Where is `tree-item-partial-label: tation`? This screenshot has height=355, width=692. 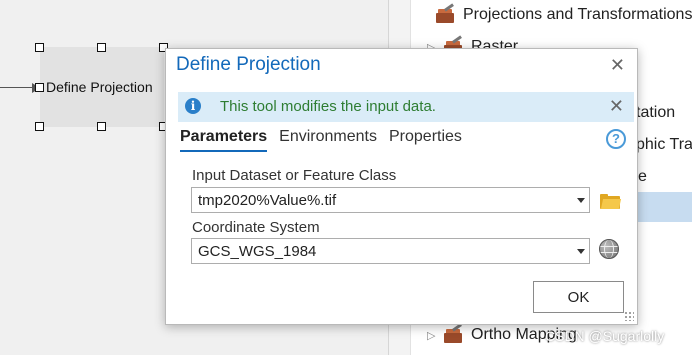
tree-item-partial-label: tation is located at coordinates (655, 113).